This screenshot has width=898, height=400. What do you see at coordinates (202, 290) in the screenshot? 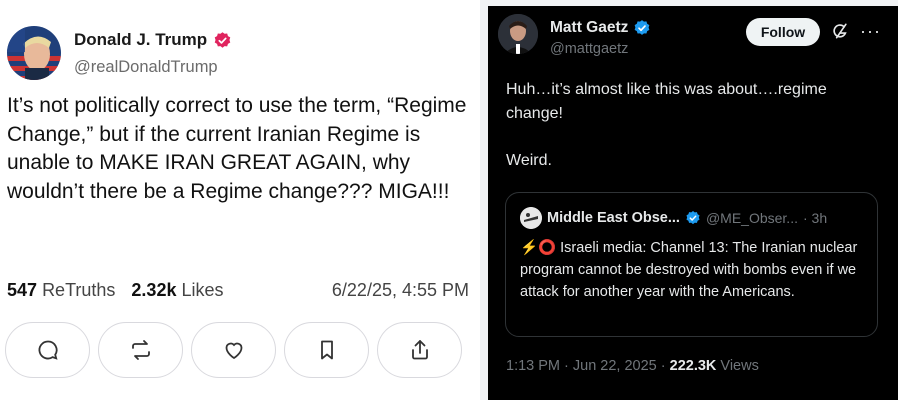
I see `likes-label: Likes` at bounding box center [202, 290].